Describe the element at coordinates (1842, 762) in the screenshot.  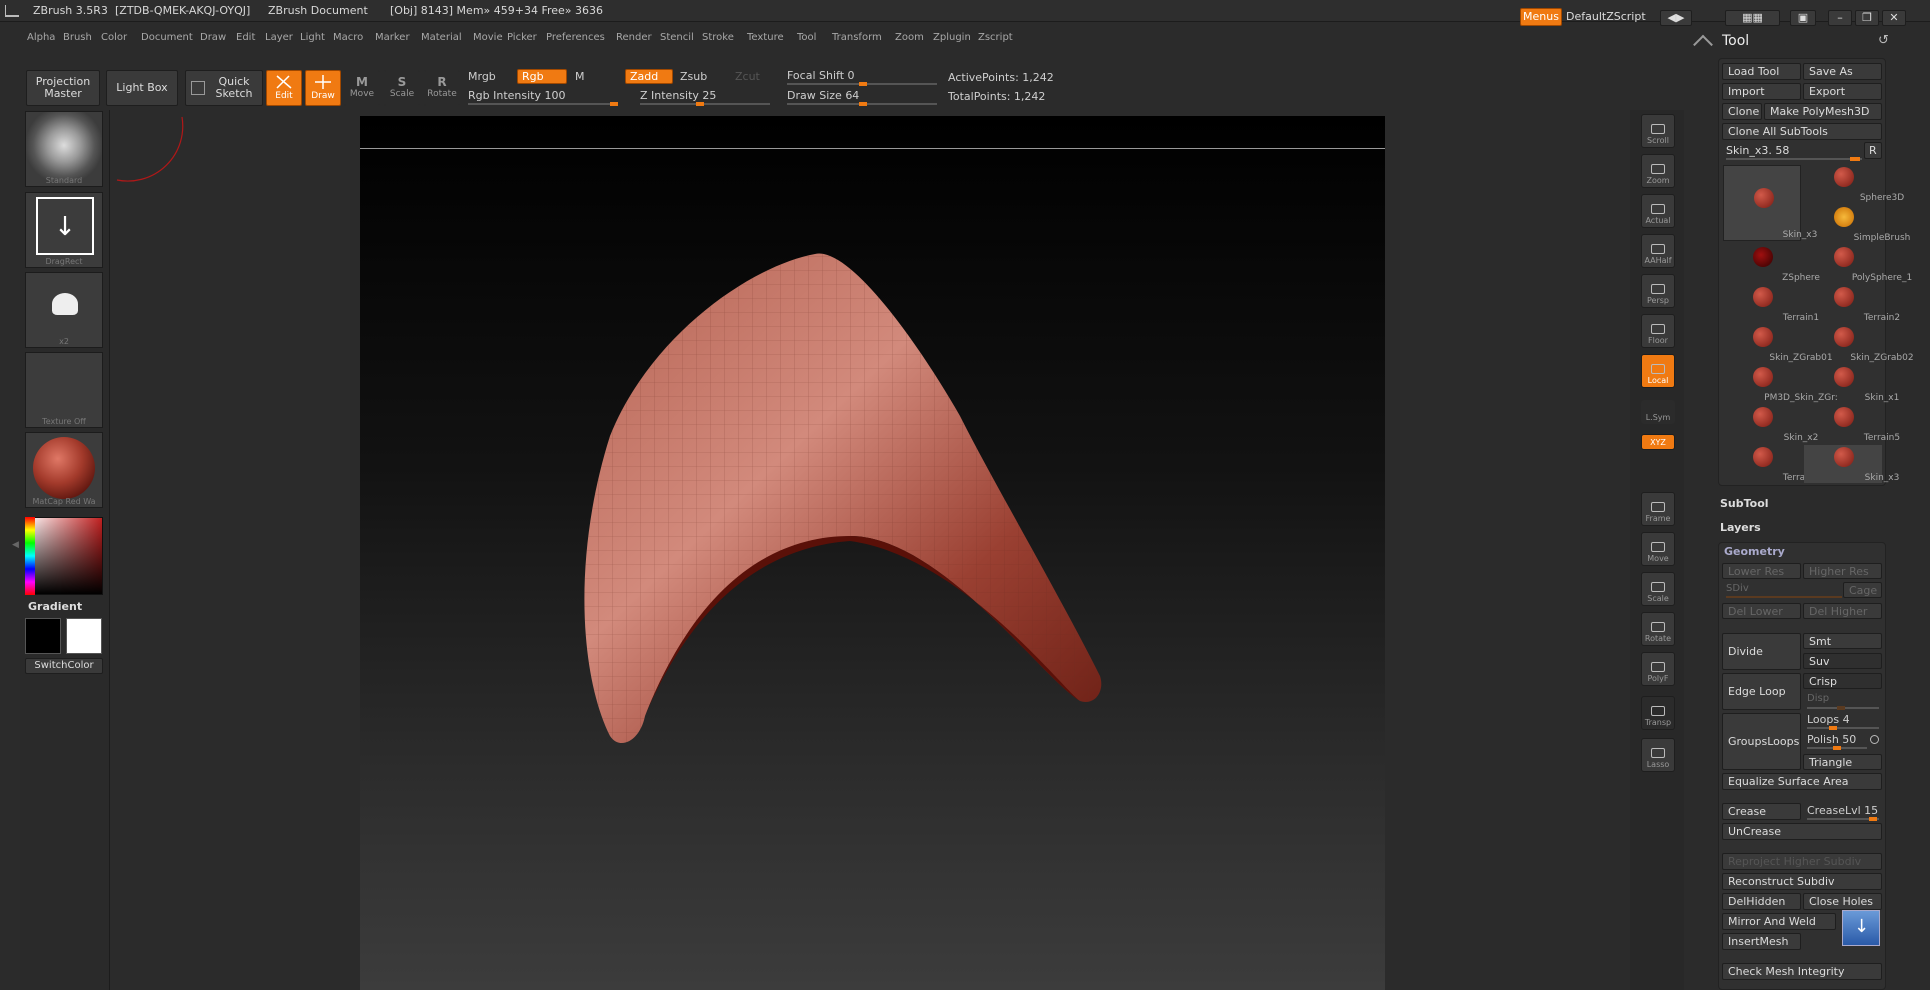
I see `triangle-toggle: Triangle` at that location.